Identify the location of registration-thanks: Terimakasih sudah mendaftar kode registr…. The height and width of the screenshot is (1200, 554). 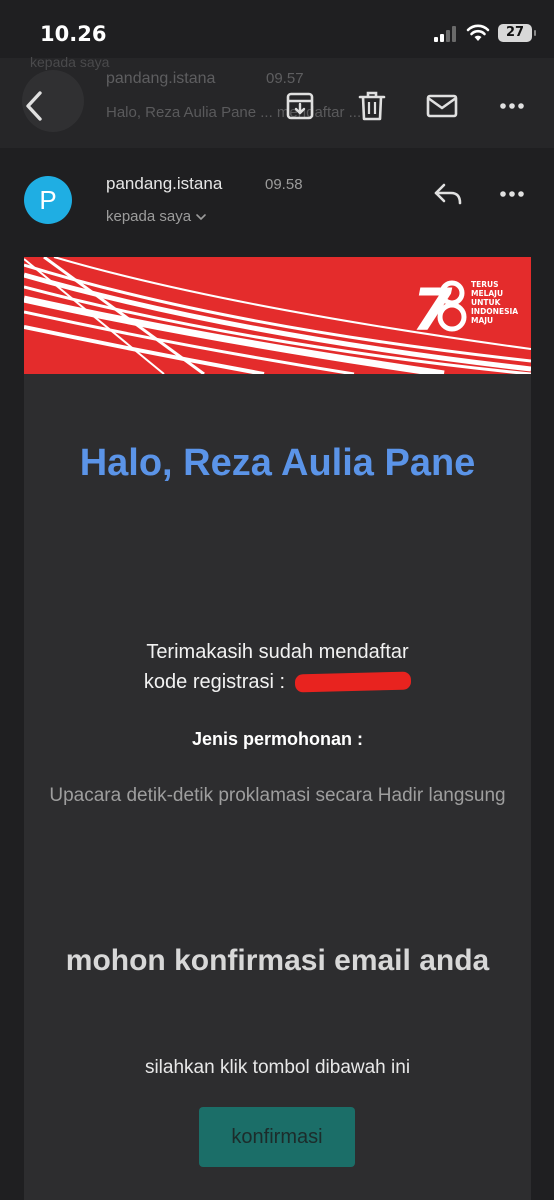
(277, 667).